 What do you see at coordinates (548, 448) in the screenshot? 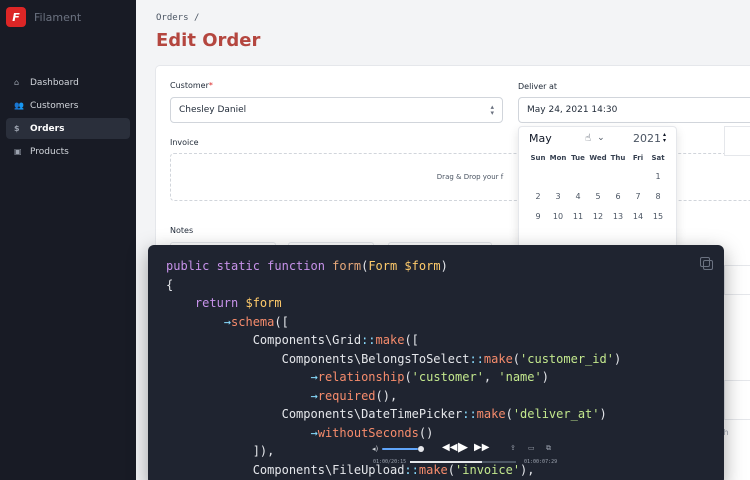
I see `pip-icon: ⧉` at bounding box center [548, 448].